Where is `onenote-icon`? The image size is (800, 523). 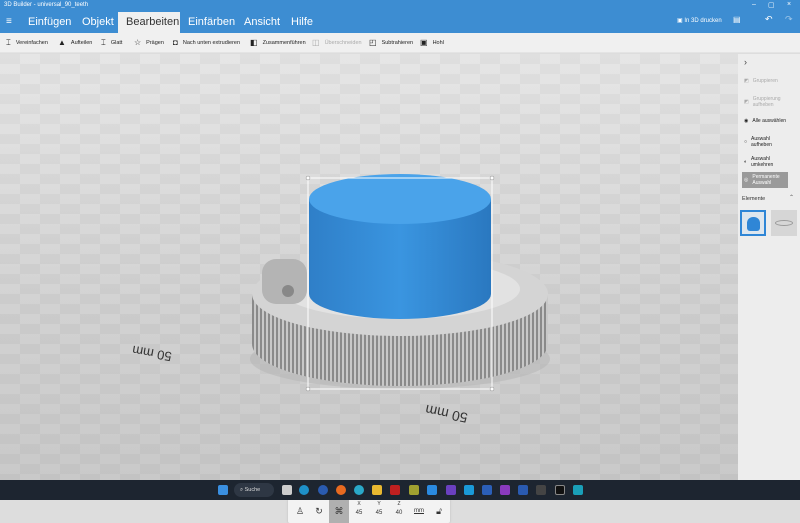
onenote-icon is located at coordinates (505, 490).